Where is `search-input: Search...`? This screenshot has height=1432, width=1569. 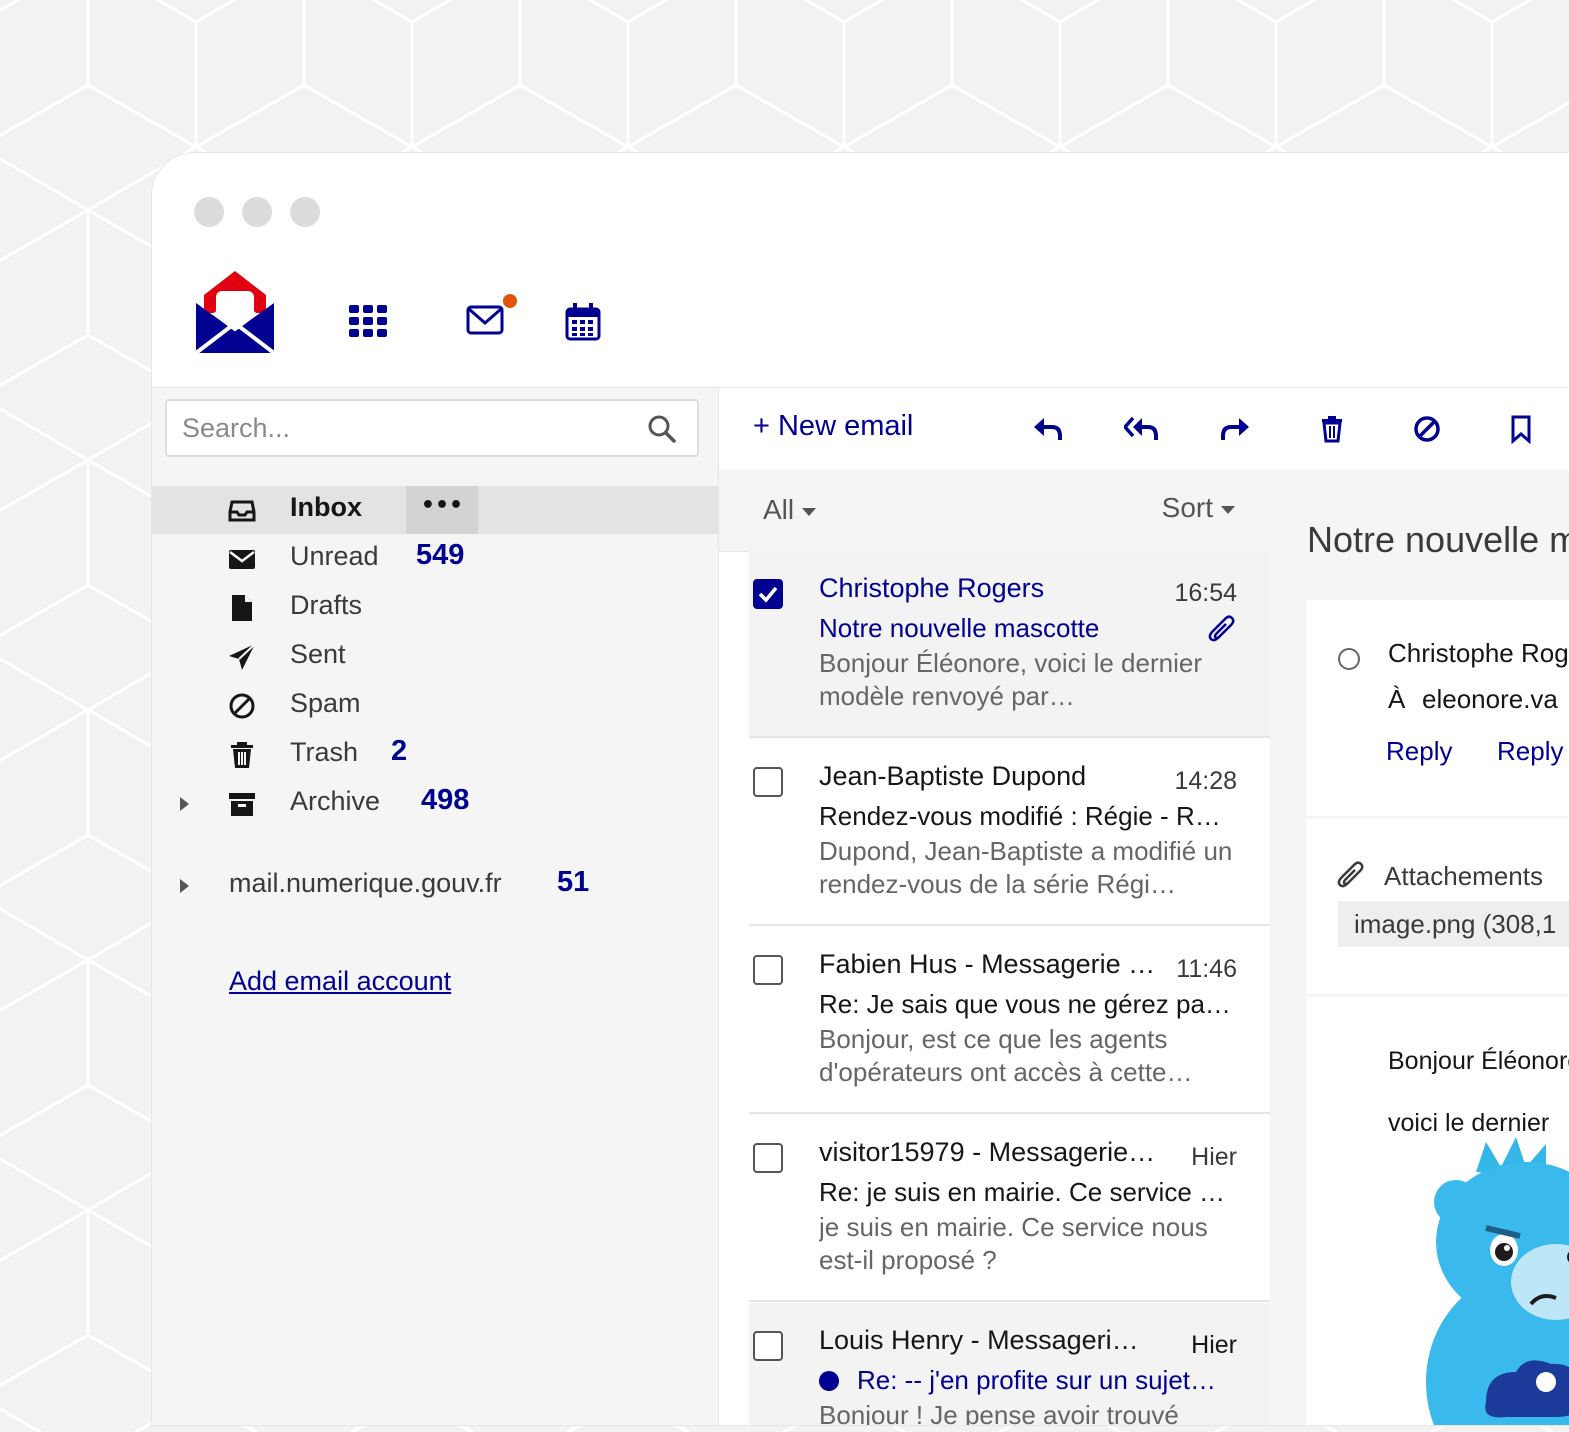
search-input: Search... is located at coordinates (432, 428).